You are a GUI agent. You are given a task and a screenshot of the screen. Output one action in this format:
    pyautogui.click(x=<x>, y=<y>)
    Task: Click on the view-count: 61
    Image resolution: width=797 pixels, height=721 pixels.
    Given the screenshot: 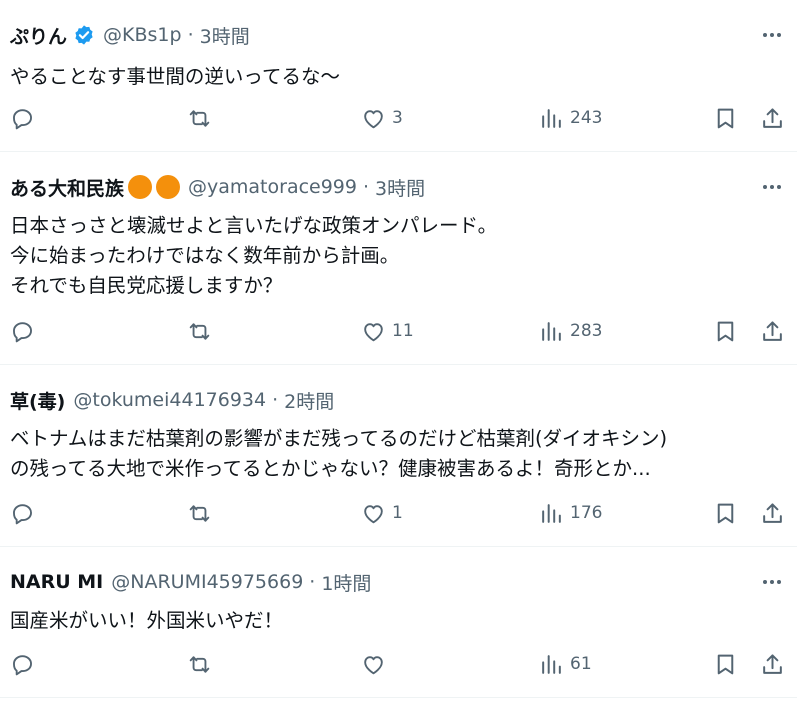 What is the action you would take?
    pyautogui.click(x=581, y=664)
    